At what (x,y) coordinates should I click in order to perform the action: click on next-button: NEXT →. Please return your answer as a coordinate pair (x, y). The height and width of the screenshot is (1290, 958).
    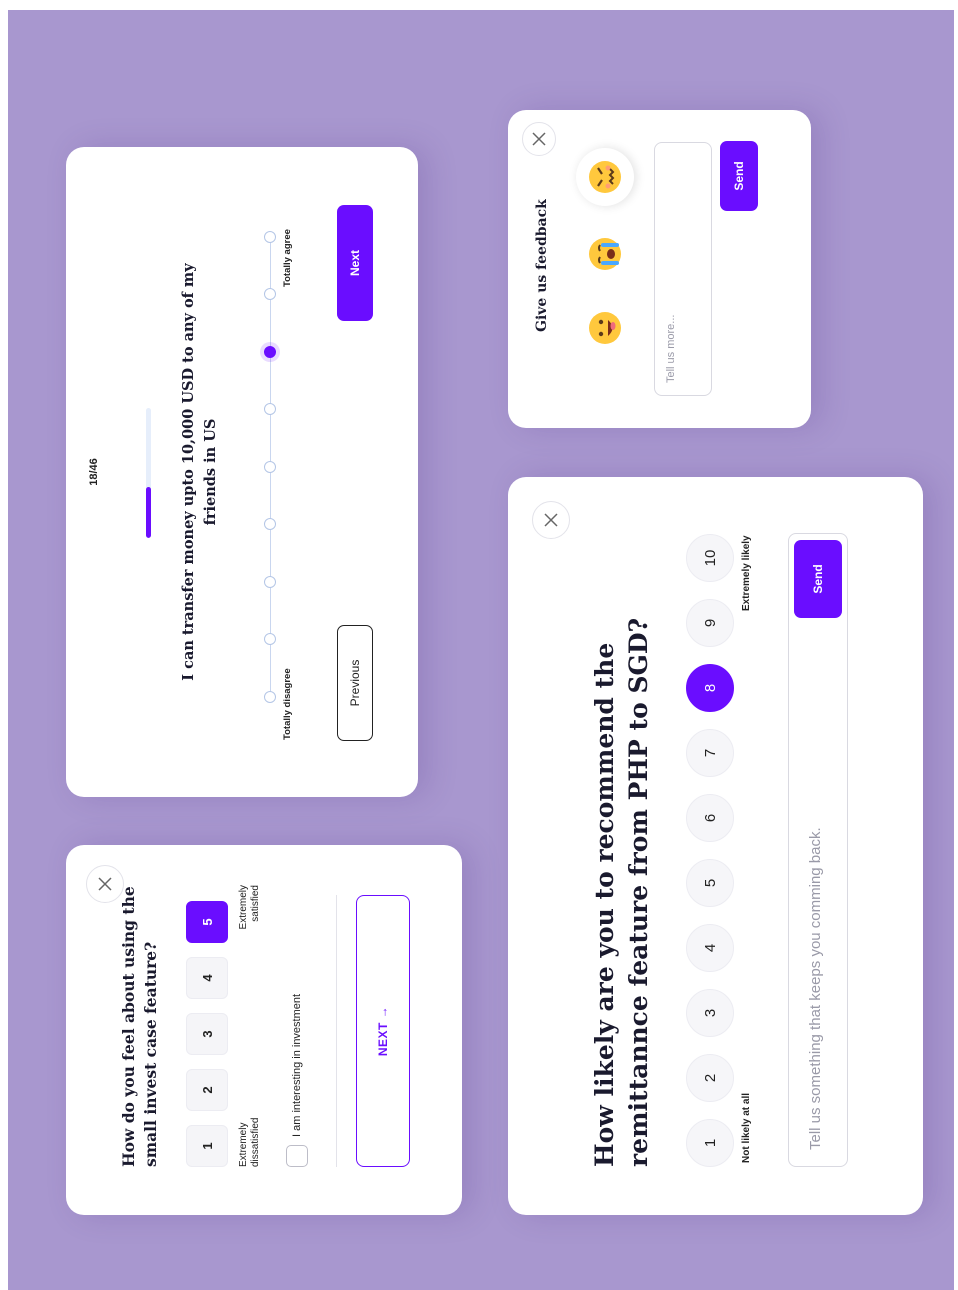
    Looking at the image, I should click on (383, 1031).